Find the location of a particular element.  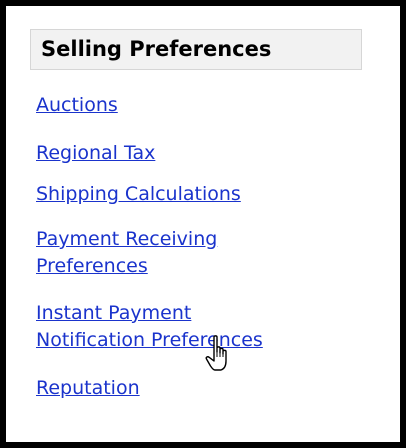

auctions-link: Auctions is located at coordinates (77, 105).